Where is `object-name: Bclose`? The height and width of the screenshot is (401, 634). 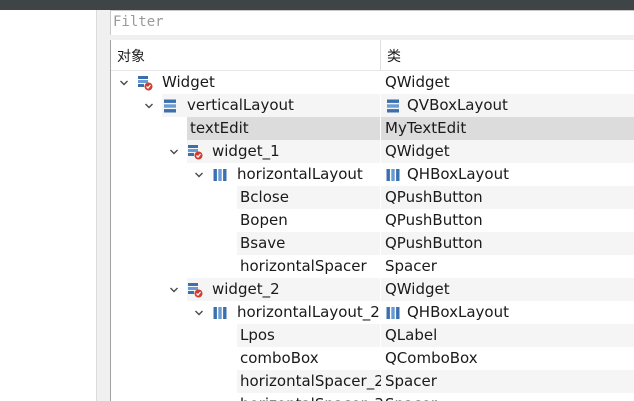 object-name: Bclose is located at coordinates (264, 197).